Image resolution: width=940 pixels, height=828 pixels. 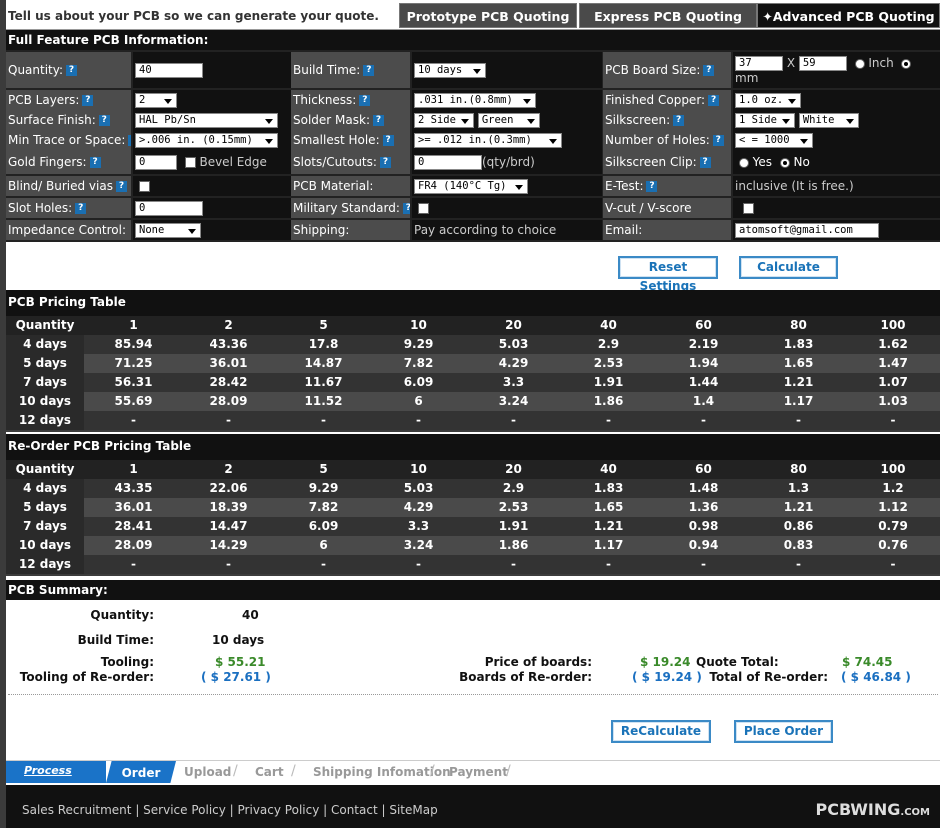 What do you see at coordinates (323, 344) in the screenshot?
I see `pricing-cell: 17.8` at bounding box center [323, 344].